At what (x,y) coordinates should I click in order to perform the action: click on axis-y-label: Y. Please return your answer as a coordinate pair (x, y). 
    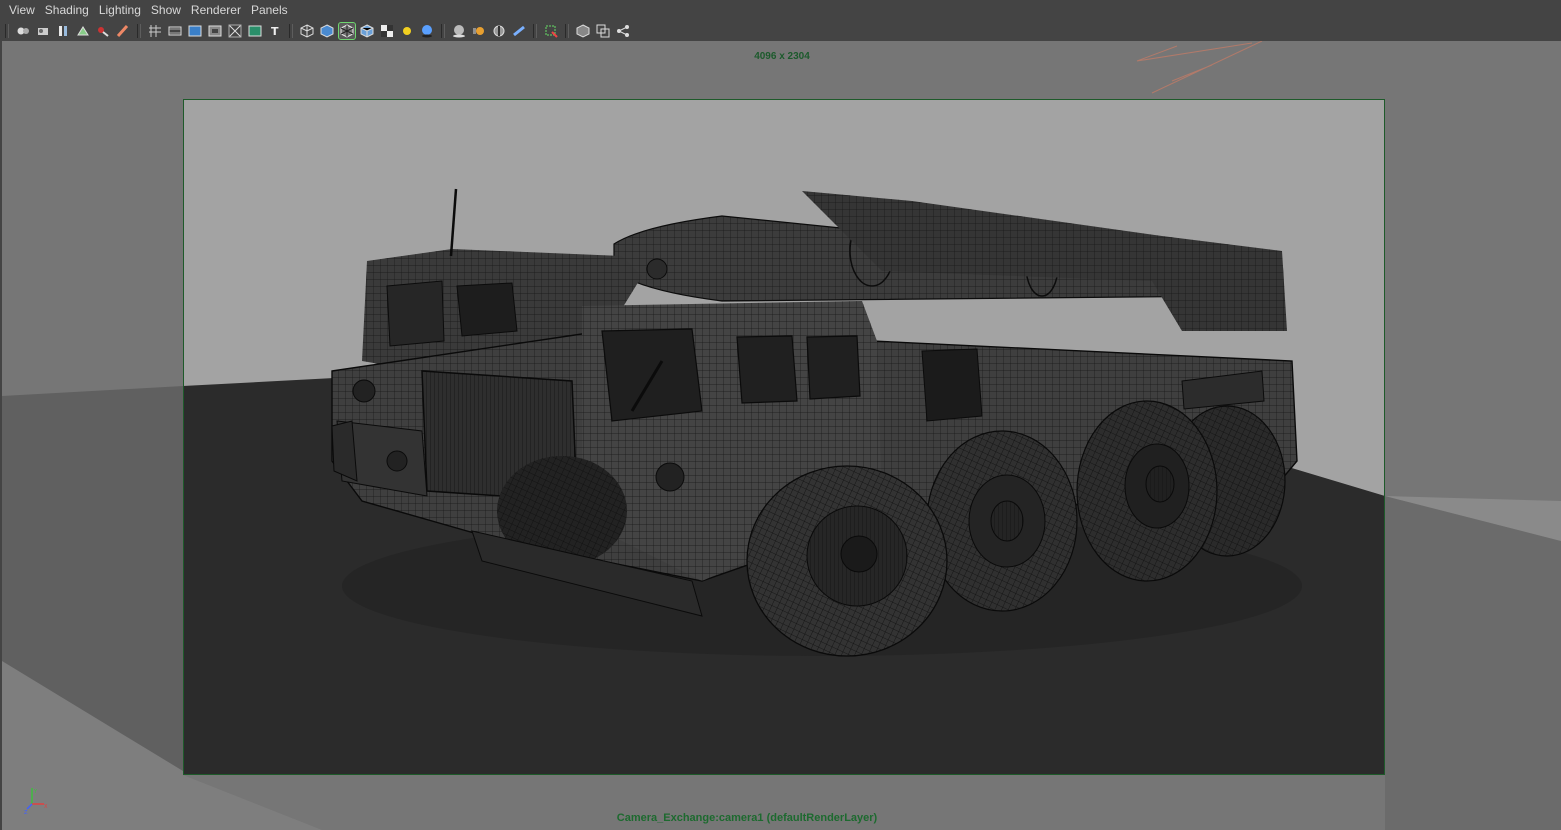
    Looking at the image, I should click on (35, 792).